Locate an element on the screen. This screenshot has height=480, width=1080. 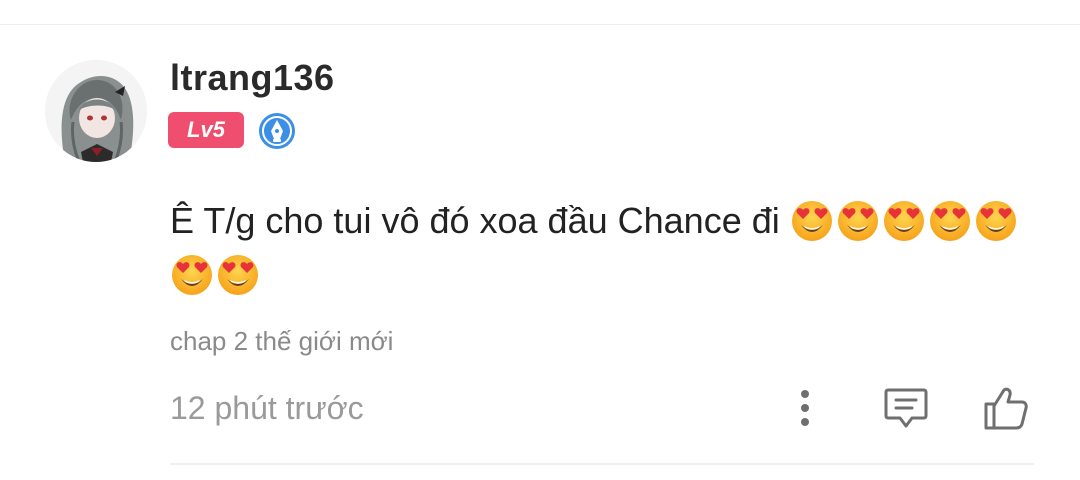
bottom-divider is located at coordinates (602, 464).